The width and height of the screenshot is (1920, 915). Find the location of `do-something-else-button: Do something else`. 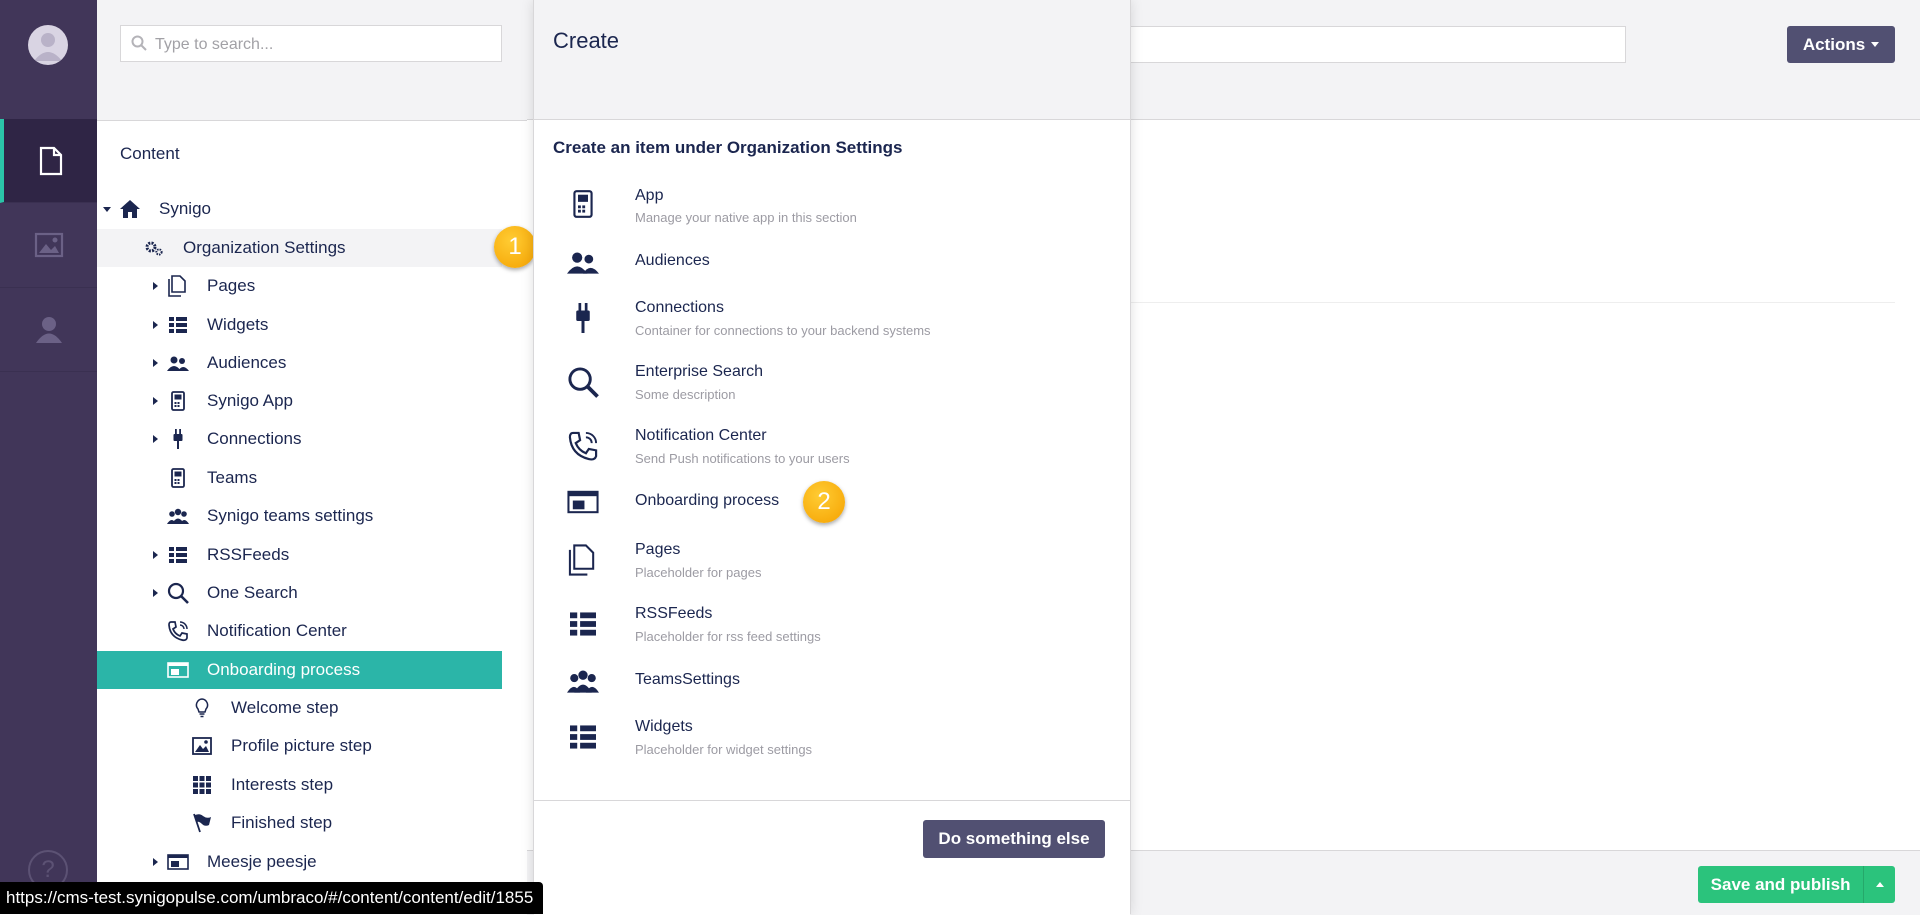

do-something-else-button: Do something else is located at coordinates (1014, 839).